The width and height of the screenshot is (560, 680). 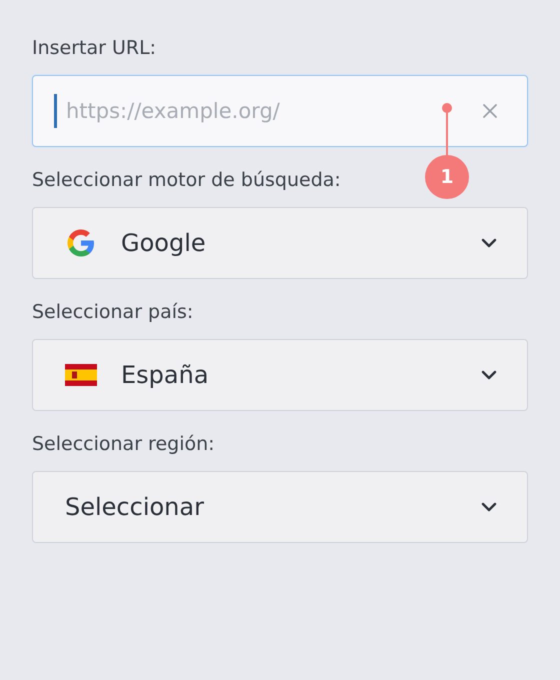 I want to click on dropdown: Google, so click(x=280, y=243).